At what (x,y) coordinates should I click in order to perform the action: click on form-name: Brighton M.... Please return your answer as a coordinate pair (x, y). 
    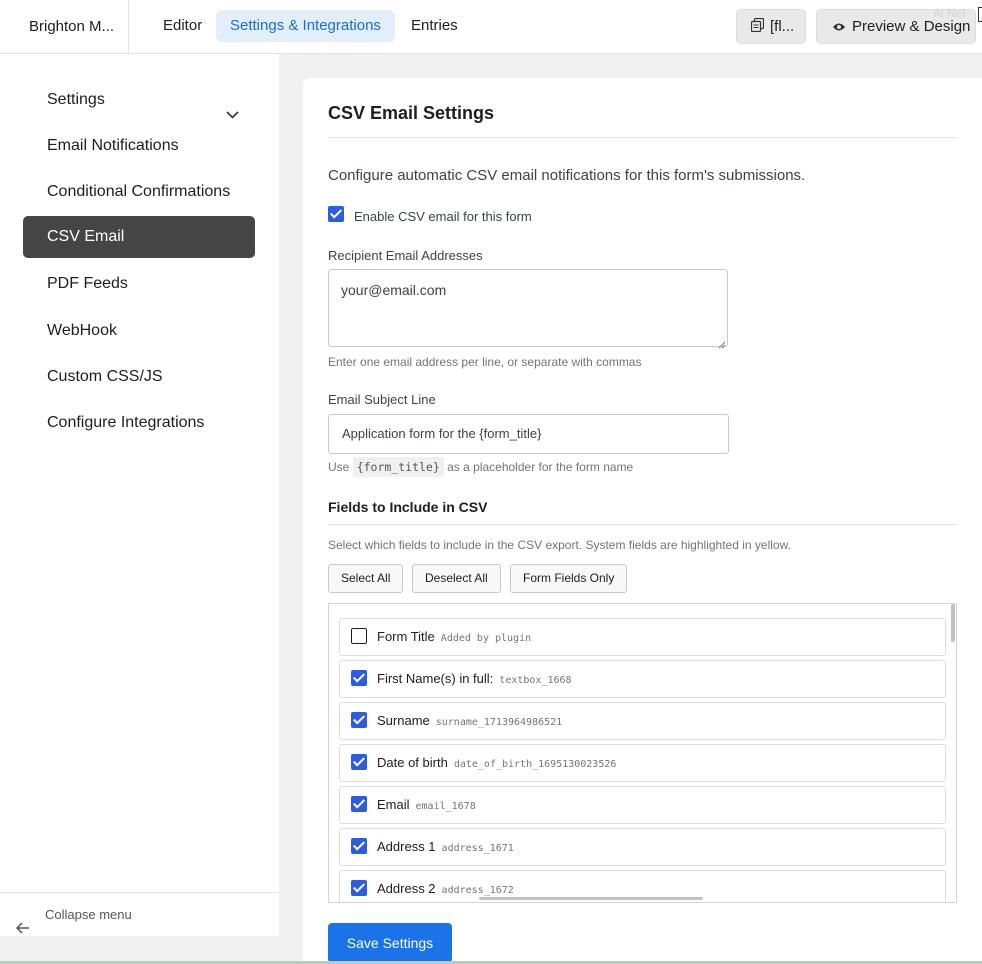
    Looking at the image, I should click on (64, 26).